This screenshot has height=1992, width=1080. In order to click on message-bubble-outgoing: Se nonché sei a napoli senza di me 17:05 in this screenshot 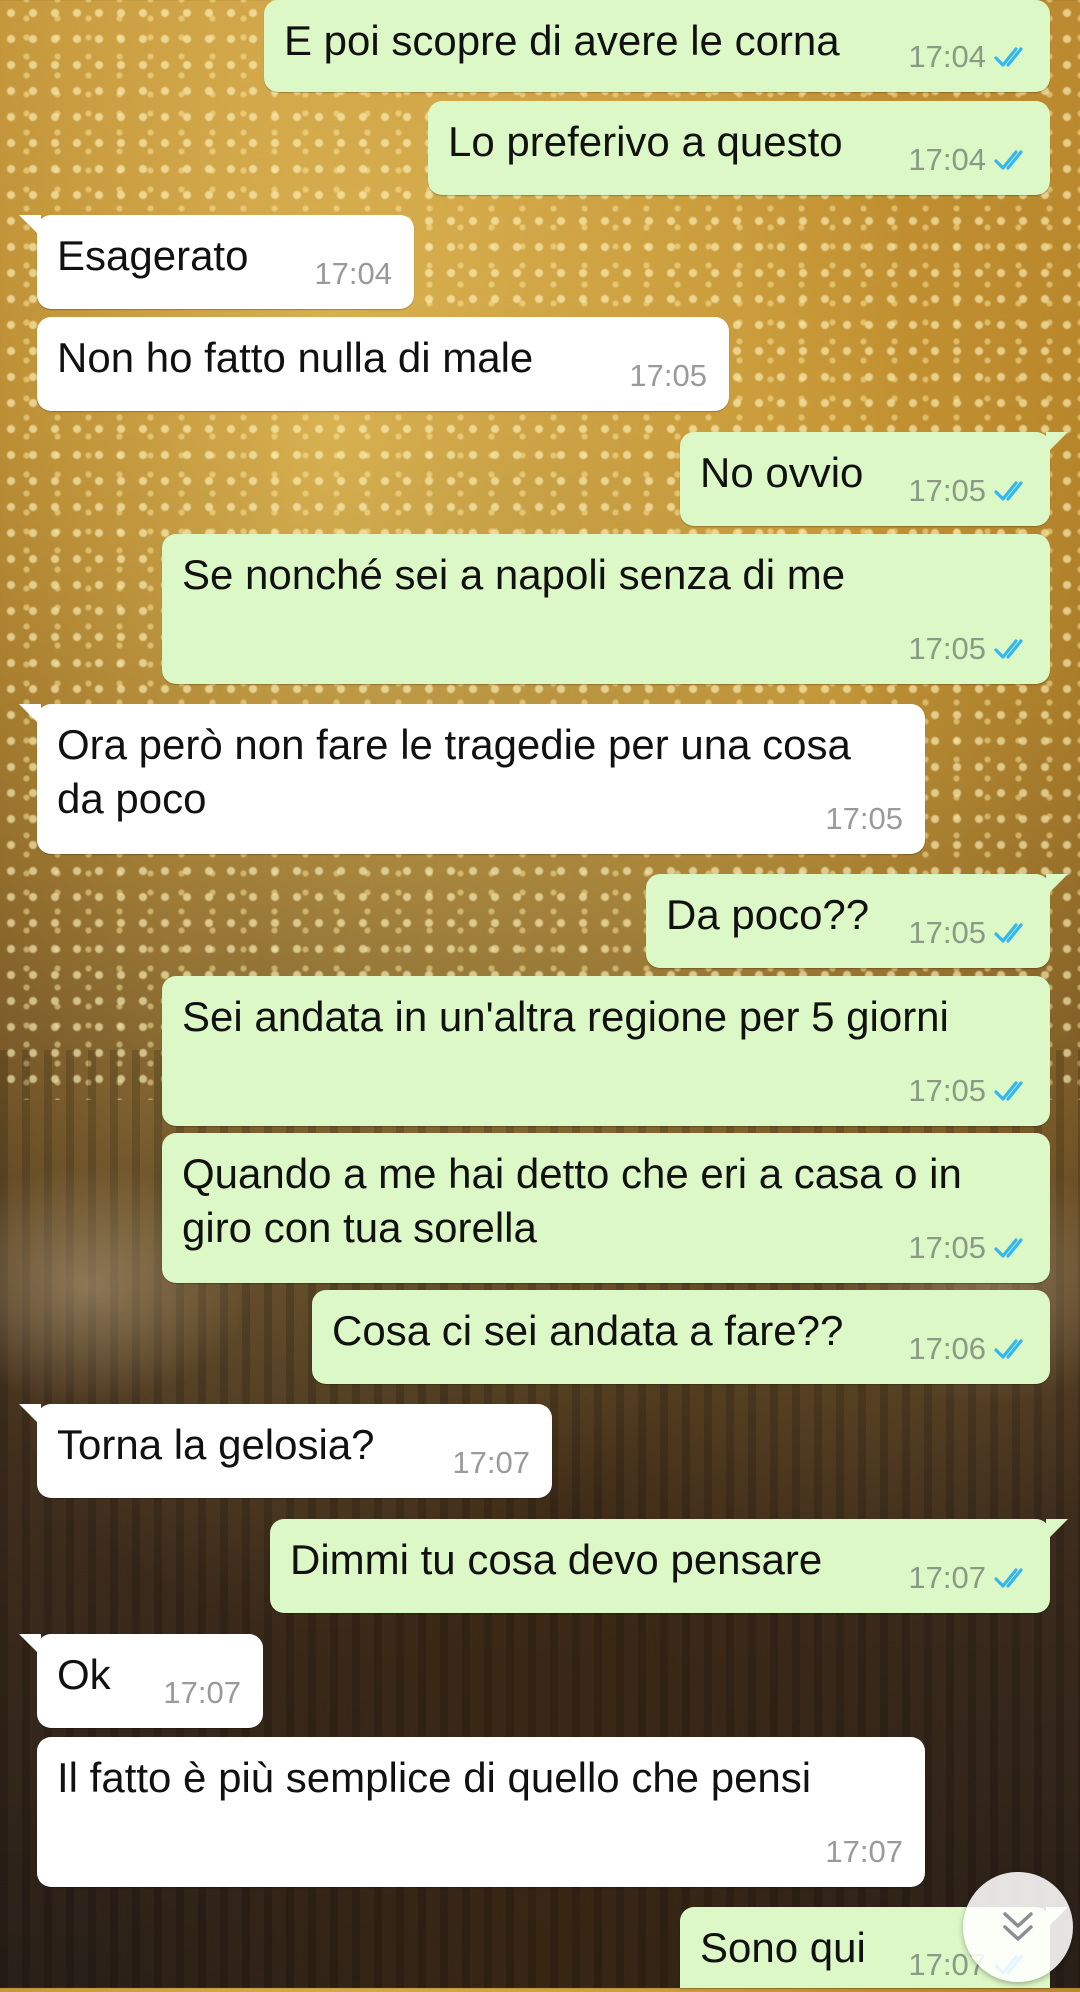, I will do `click(606, 609)`.